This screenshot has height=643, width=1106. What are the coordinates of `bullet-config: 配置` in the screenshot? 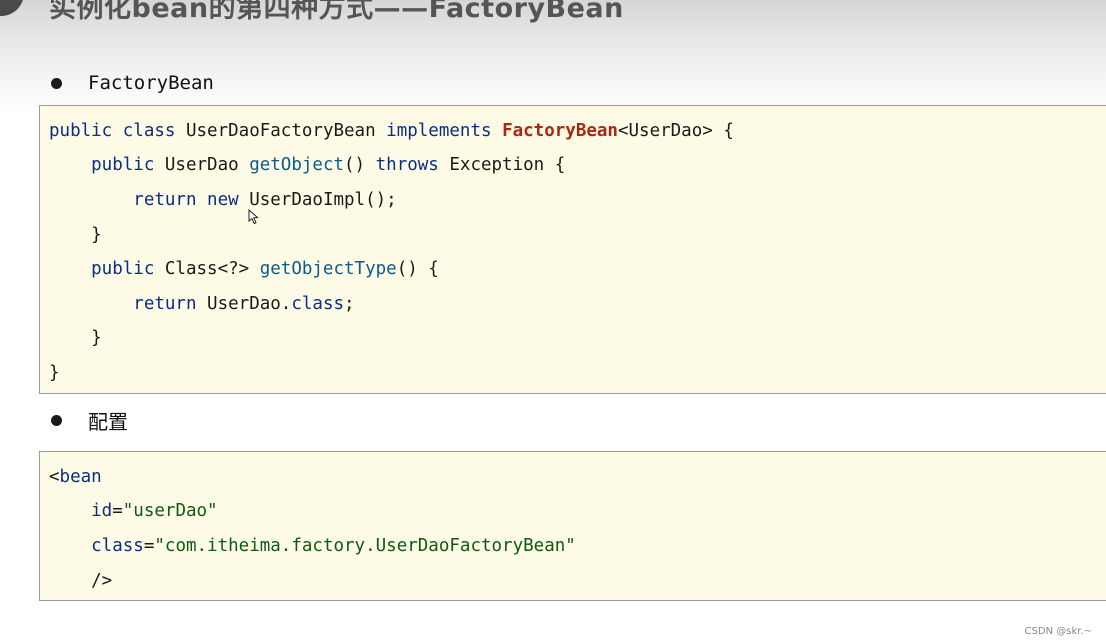 It's located at (89, 420).